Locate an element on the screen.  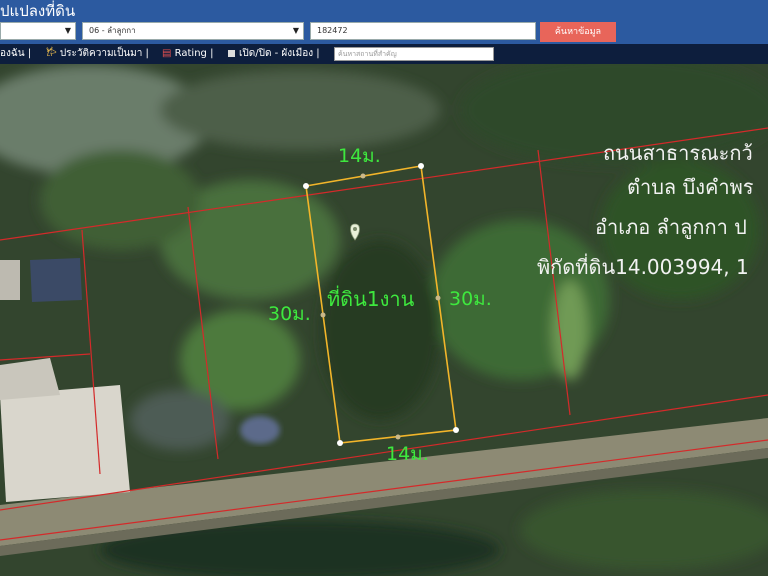
province-select: ▼ is located at coordinates (38, 31).